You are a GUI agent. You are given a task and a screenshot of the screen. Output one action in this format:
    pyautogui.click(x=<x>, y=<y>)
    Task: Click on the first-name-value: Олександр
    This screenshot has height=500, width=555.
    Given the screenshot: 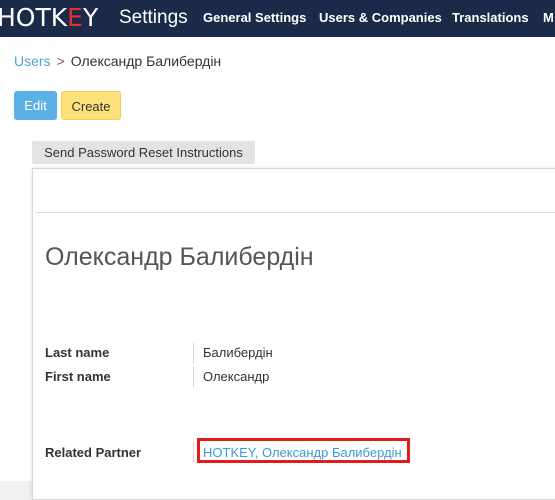 What is the action you would take?
    pyautogui.click(x=236, y=376)
    